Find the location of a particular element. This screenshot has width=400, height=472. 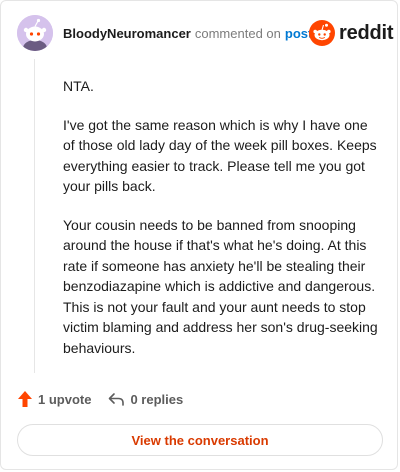

reddit-logo: reddit is located at coordinates (351, 33).